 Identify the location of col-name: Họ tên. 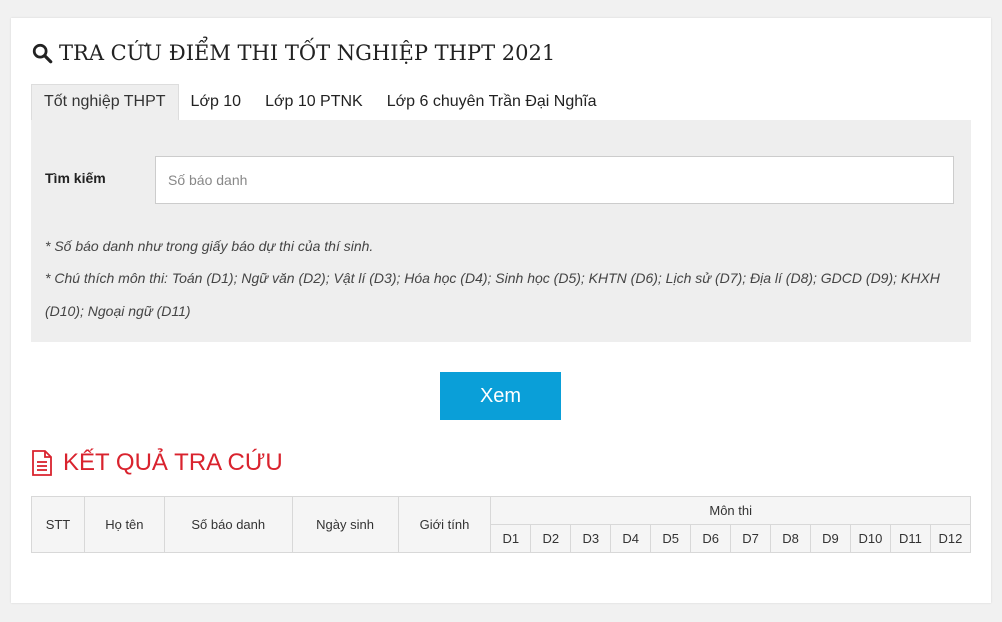
(124, 524).